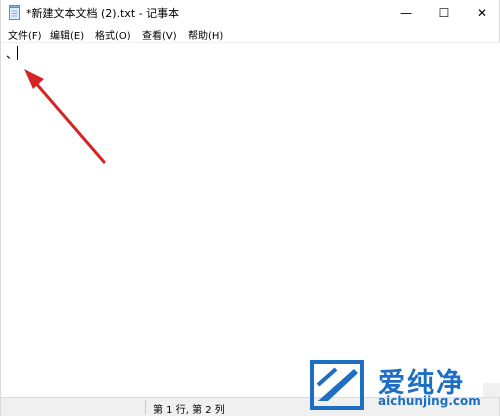  Describe the element at coordinates (250, 13) in the screenshot. I see `title-bar: *新建文本文档 (2).txt - 记事本 — ☐ ✕` at that location.